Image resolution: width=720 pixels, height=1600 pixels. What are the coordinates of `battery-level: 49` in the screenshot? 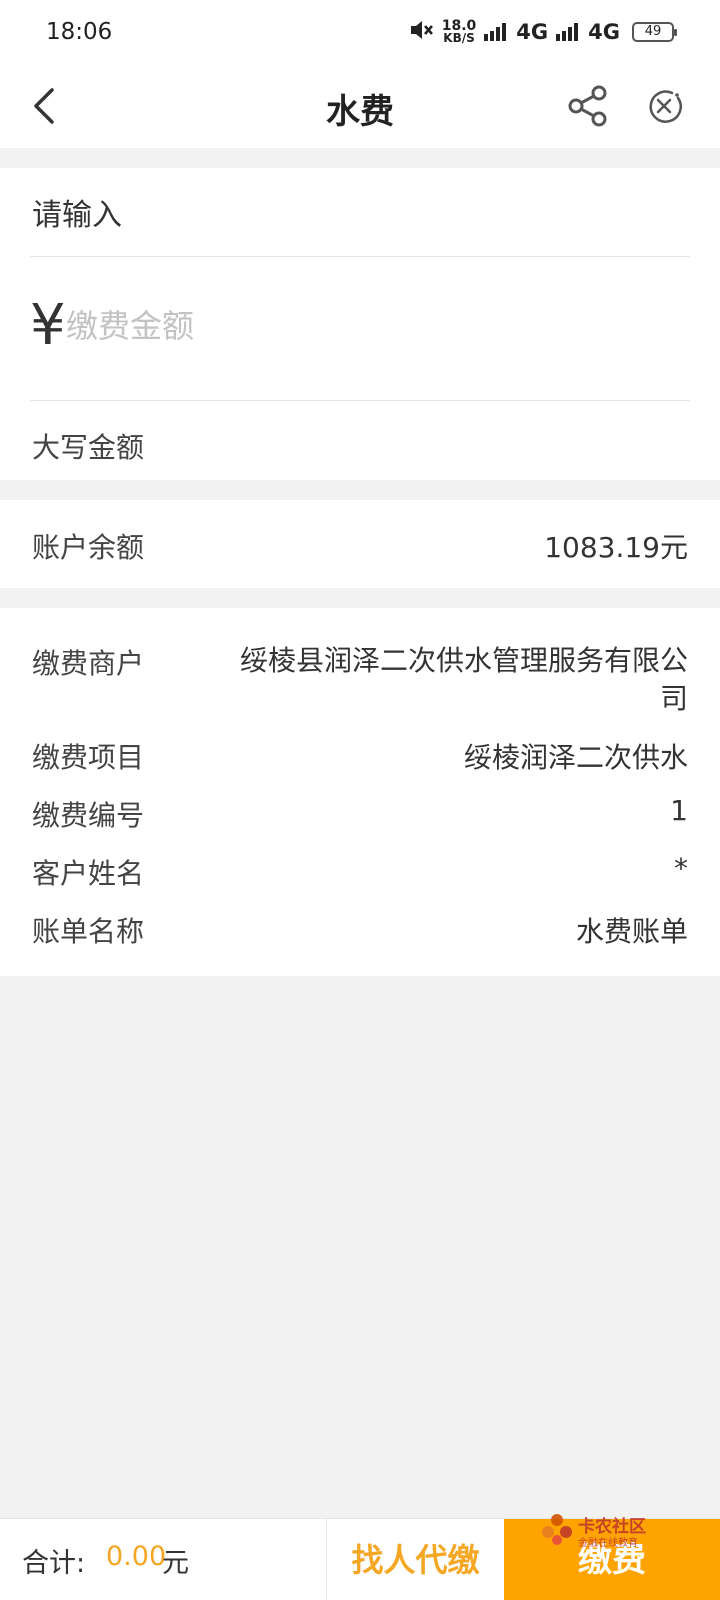 It's located at (653, 31).